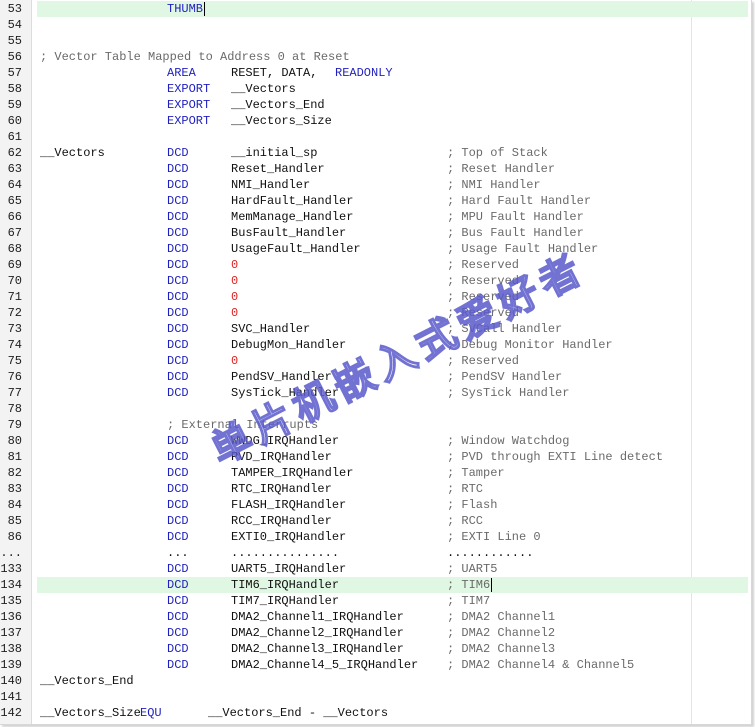 The width and height of the screenshot is (755, 727). I want to click on code-line: 86 DCD EXTI0_IRQHandler ; EXTI Line 0, so click(375, 537).